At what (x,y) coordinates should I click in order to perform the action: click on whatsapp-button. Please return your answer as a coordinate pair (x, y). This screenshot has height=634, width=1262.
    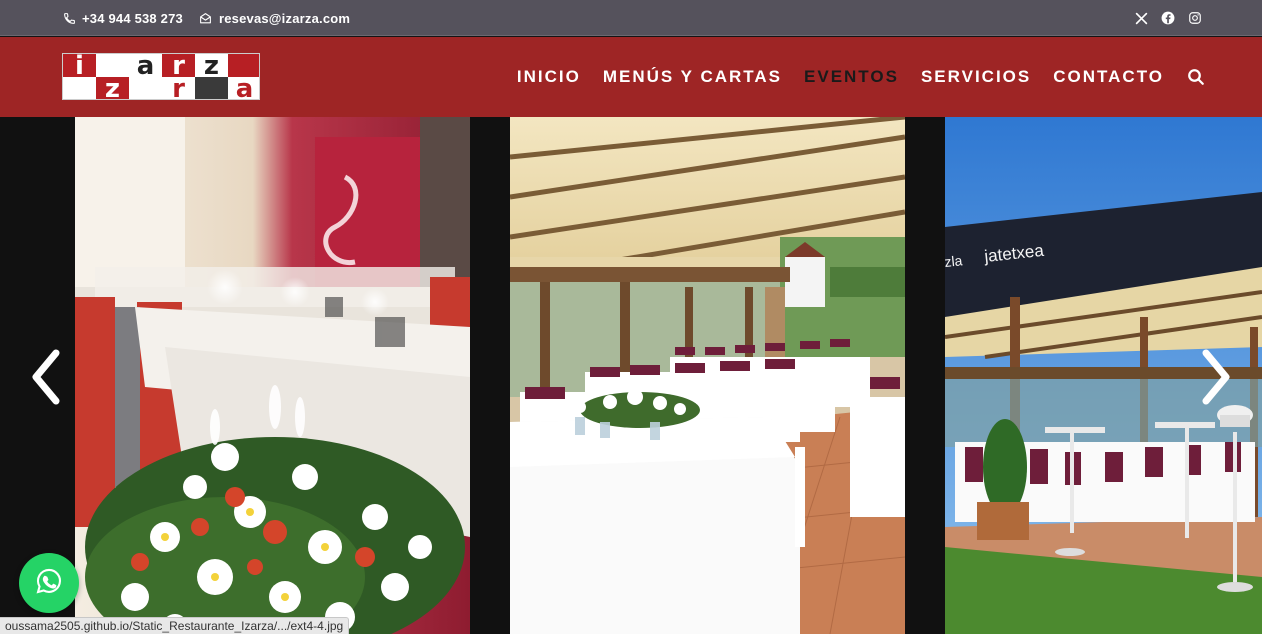
    Looking at the image, I should click on (49, 583).